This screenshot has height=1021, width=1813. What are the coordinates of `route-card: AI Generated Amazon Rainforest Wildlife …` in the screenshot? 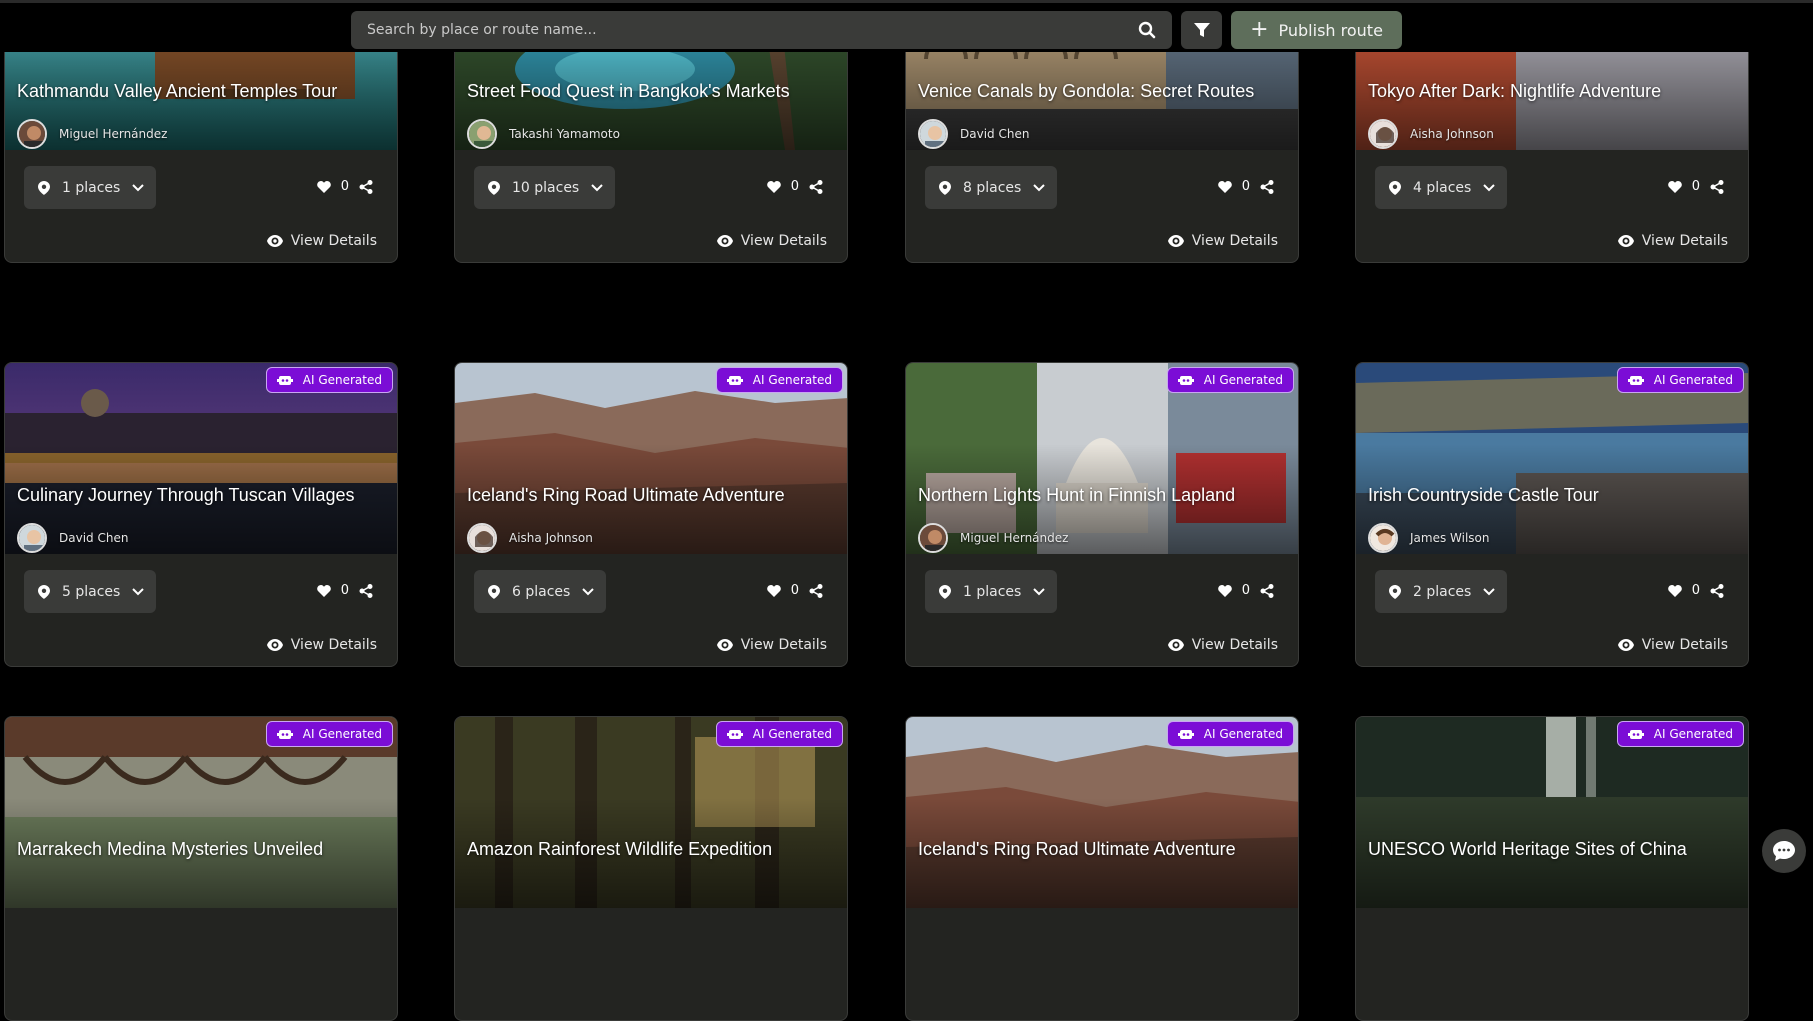 It's located at (651, 868).